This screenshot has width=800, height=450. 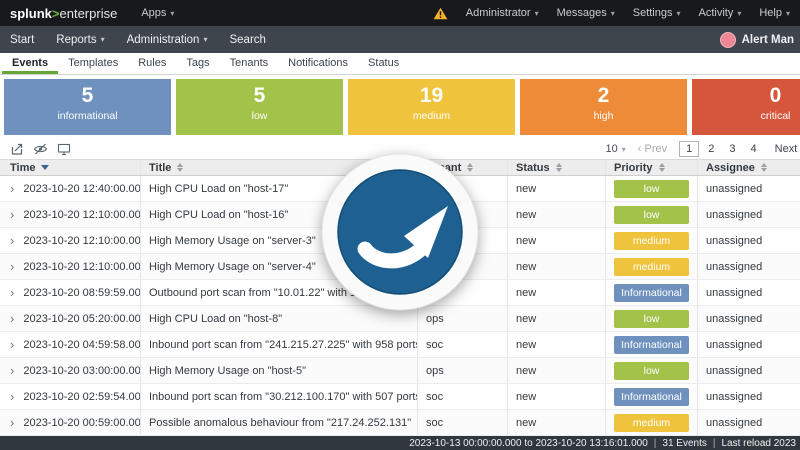 What do you see at coordinates (70, 214) in the screenshot?
I see `time-cell: › 2023-10-20 12:10:00.000` at bounding box center [70, 214].